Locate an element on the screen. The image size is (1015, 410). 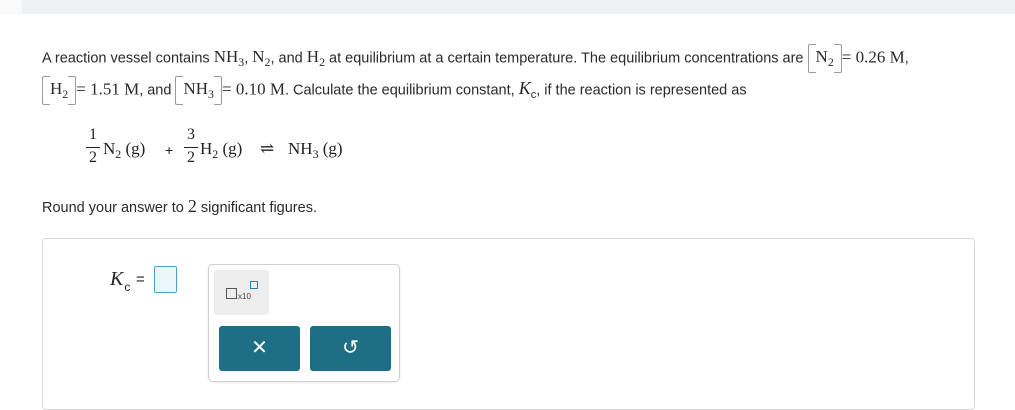
n2-formula: N2 is located at coordinates (261, 58).